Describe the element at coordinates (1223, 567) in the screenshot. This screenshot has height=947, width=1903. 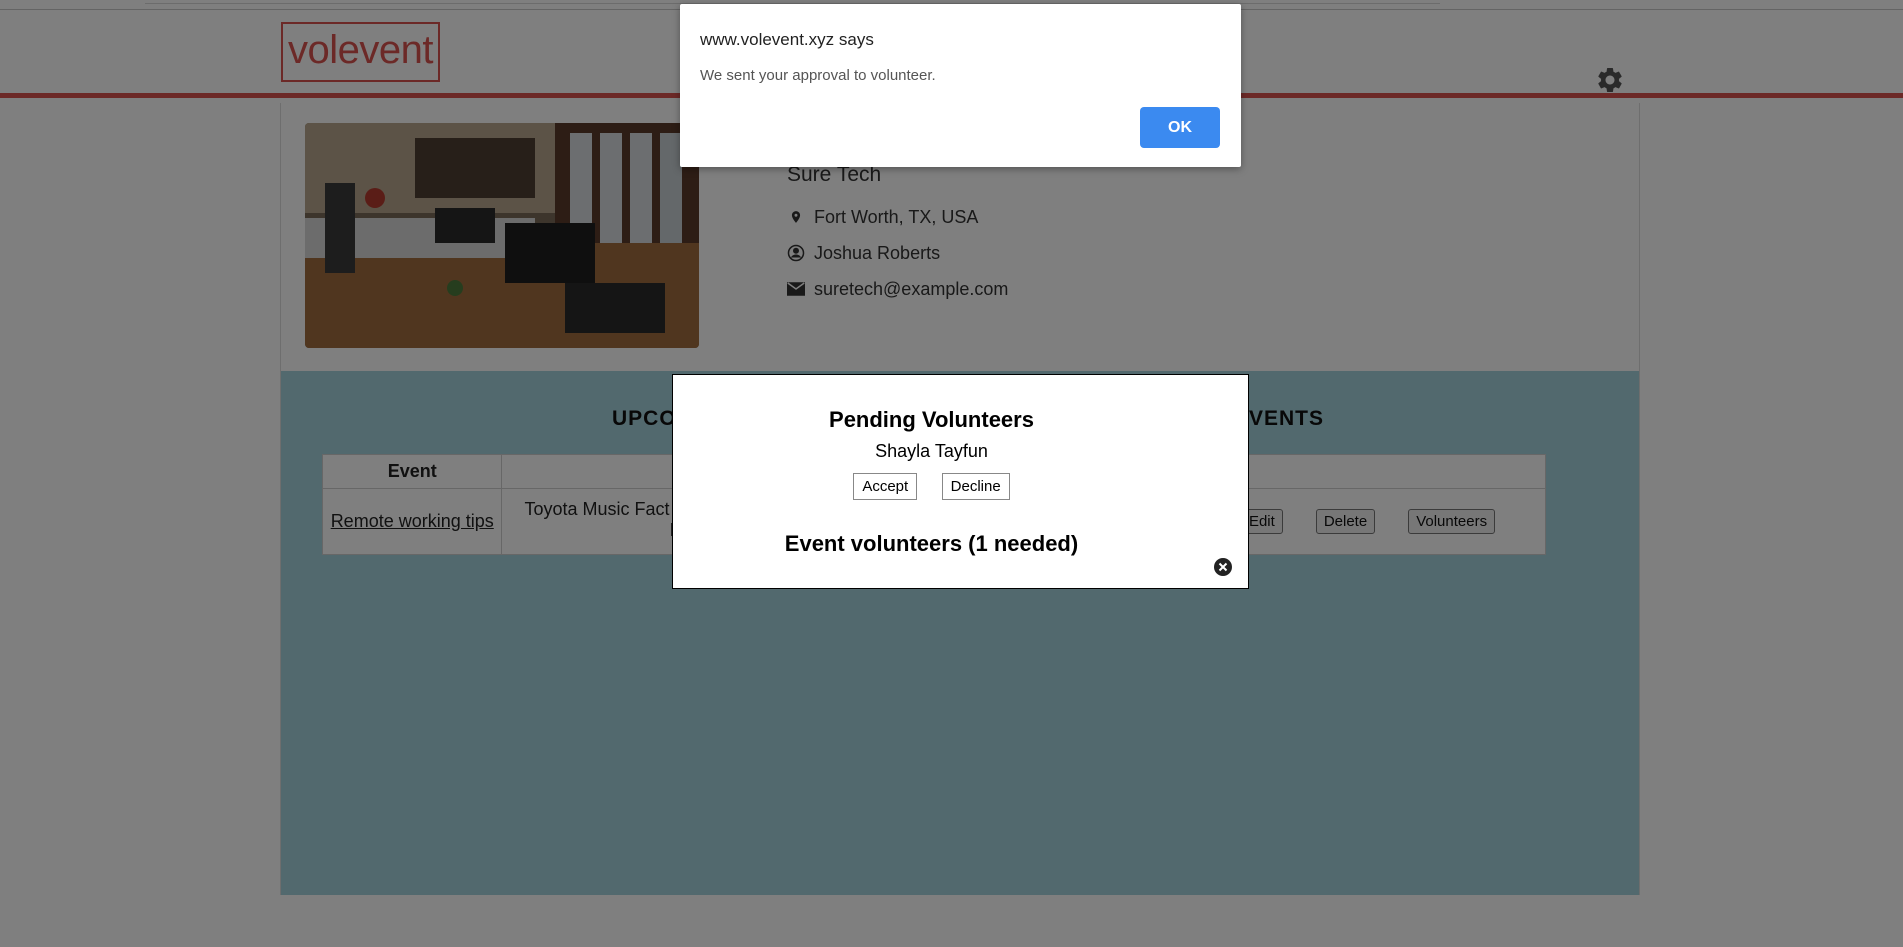
I see `close-circle-icon` at that location.